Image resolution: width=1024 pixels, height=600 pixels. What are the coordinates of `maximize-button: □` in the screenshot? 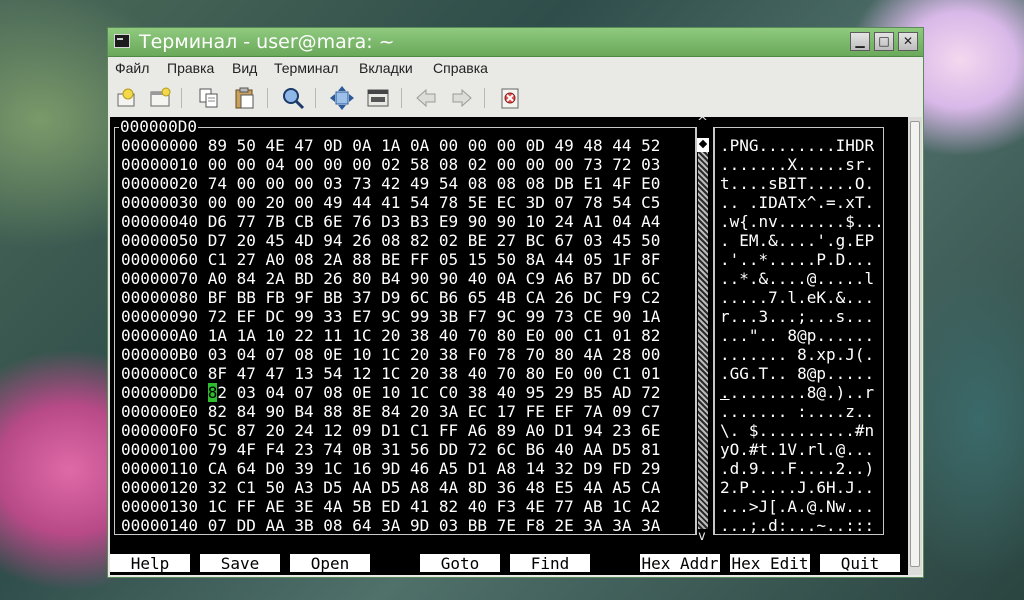 It's located at (884, 41).